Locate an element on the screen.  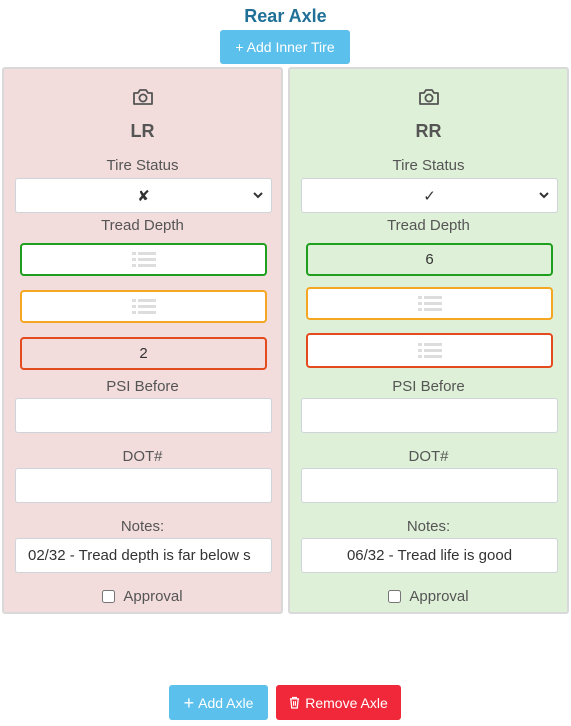
tread-depth-red-input is located at coordinates (429, 350).